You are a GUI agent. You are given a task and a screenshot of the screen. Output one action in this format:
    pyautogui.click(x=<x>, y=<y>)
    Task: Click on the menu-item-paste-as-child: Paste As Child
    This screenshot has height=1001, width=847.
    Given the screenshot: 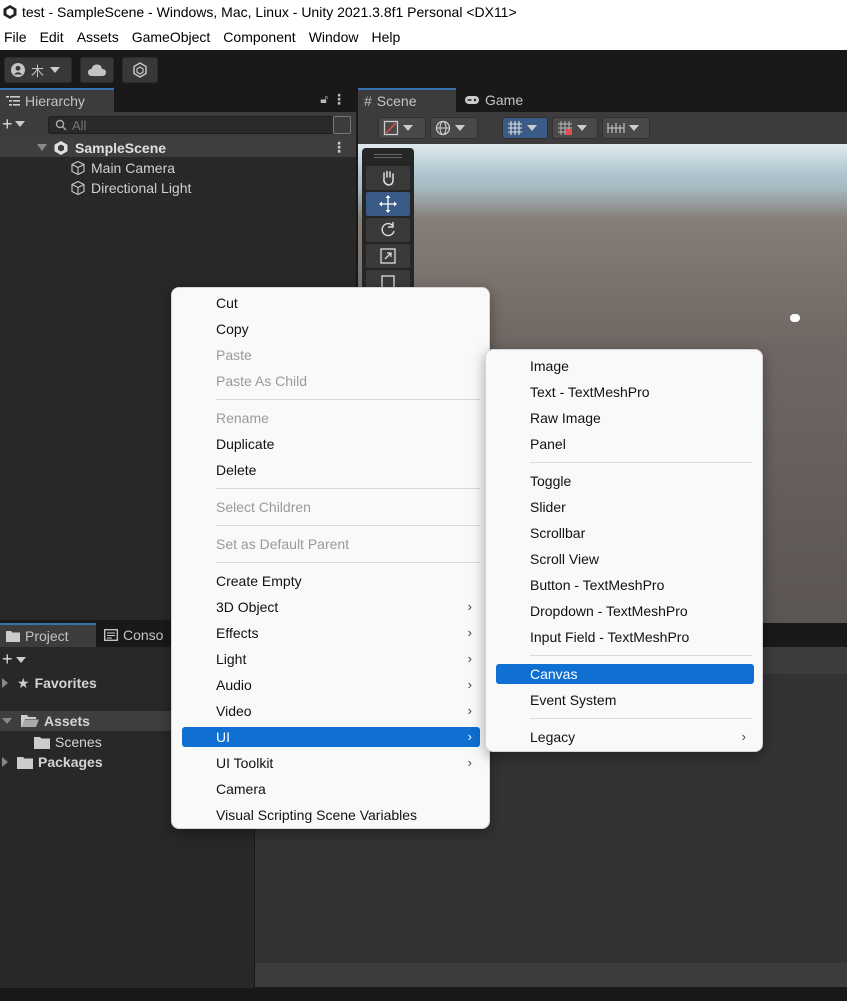 What is the action you would take?
    pyautogui.click(x=331, y=381)
    